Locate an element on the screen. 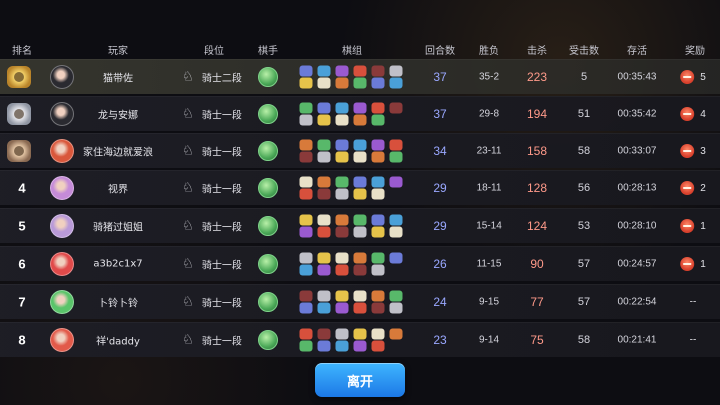 The height and width of the screenshot is (405, 720). header-tier: 段位 is located at coordinates (214, 51).